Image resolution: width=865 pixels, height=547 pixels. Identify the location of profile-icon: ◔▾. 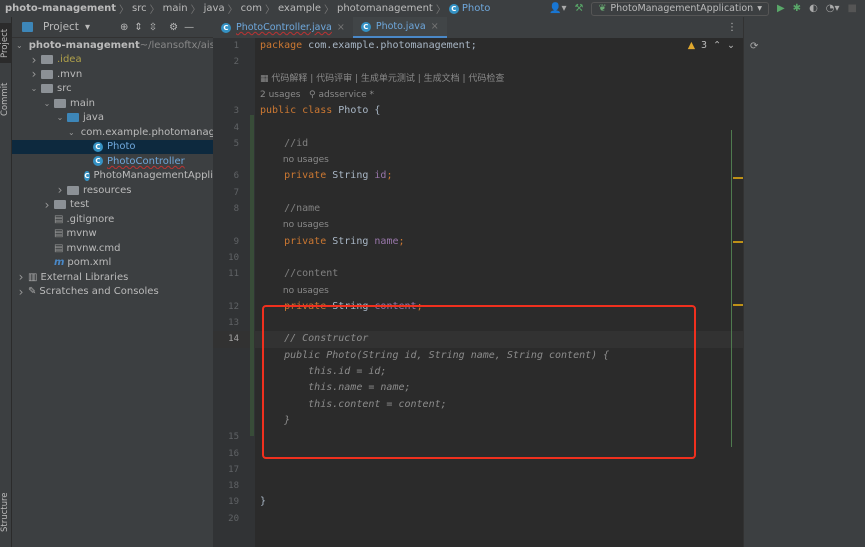
(833, 8).